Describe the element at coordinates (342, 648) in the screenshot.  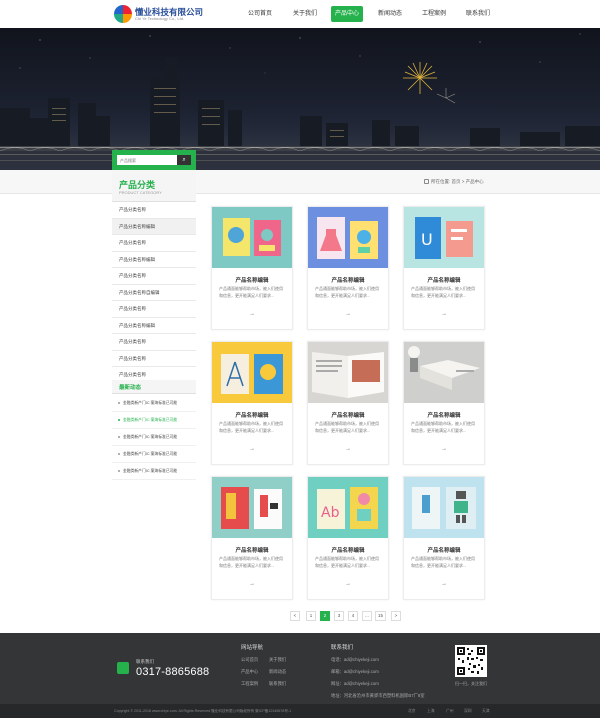
I see `footer-contact-title: 联系我们` at that location.